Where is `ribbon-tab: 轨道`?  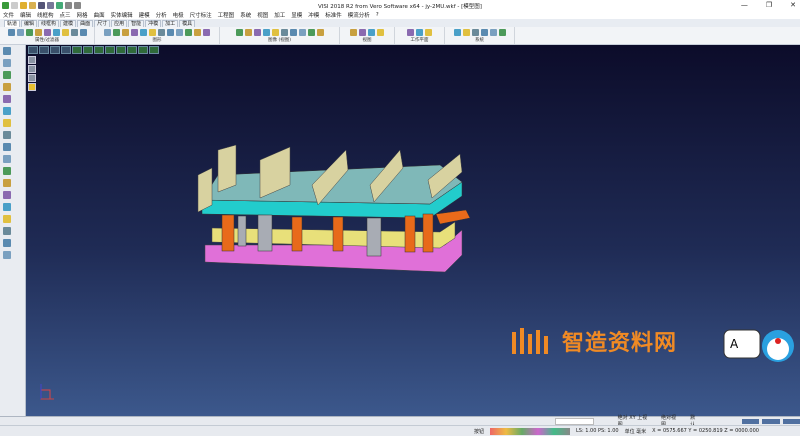 ribbon-tab: 轨道 is located at coordinates (12, 23).